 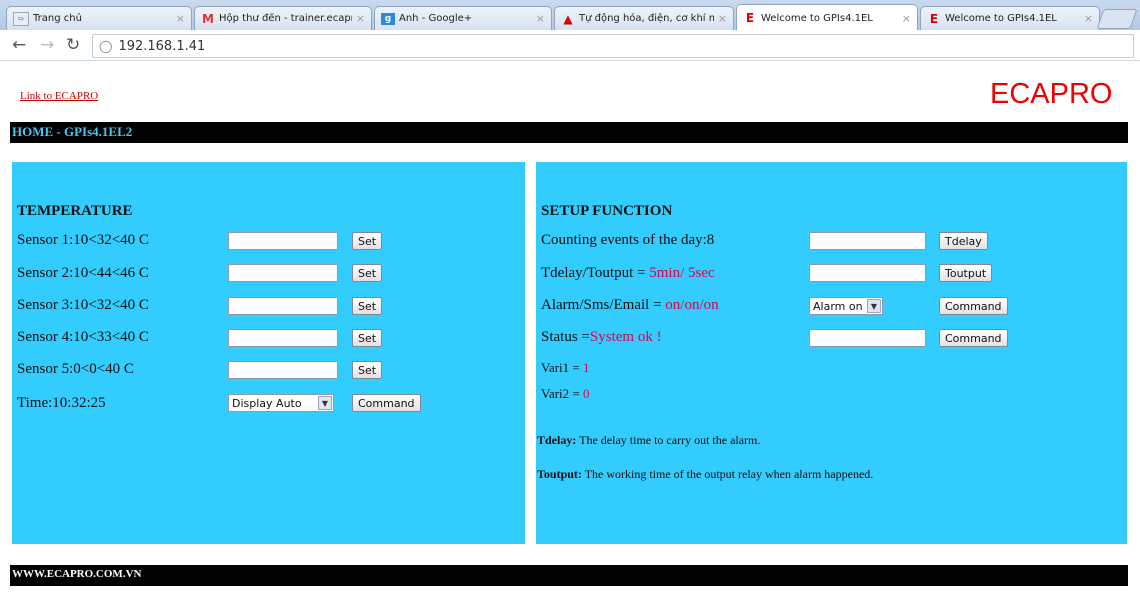 I want to click on tdelay-toutput-label: Tdelay/Toutput = 5min/ 5sec, so click(x=628, y=273).